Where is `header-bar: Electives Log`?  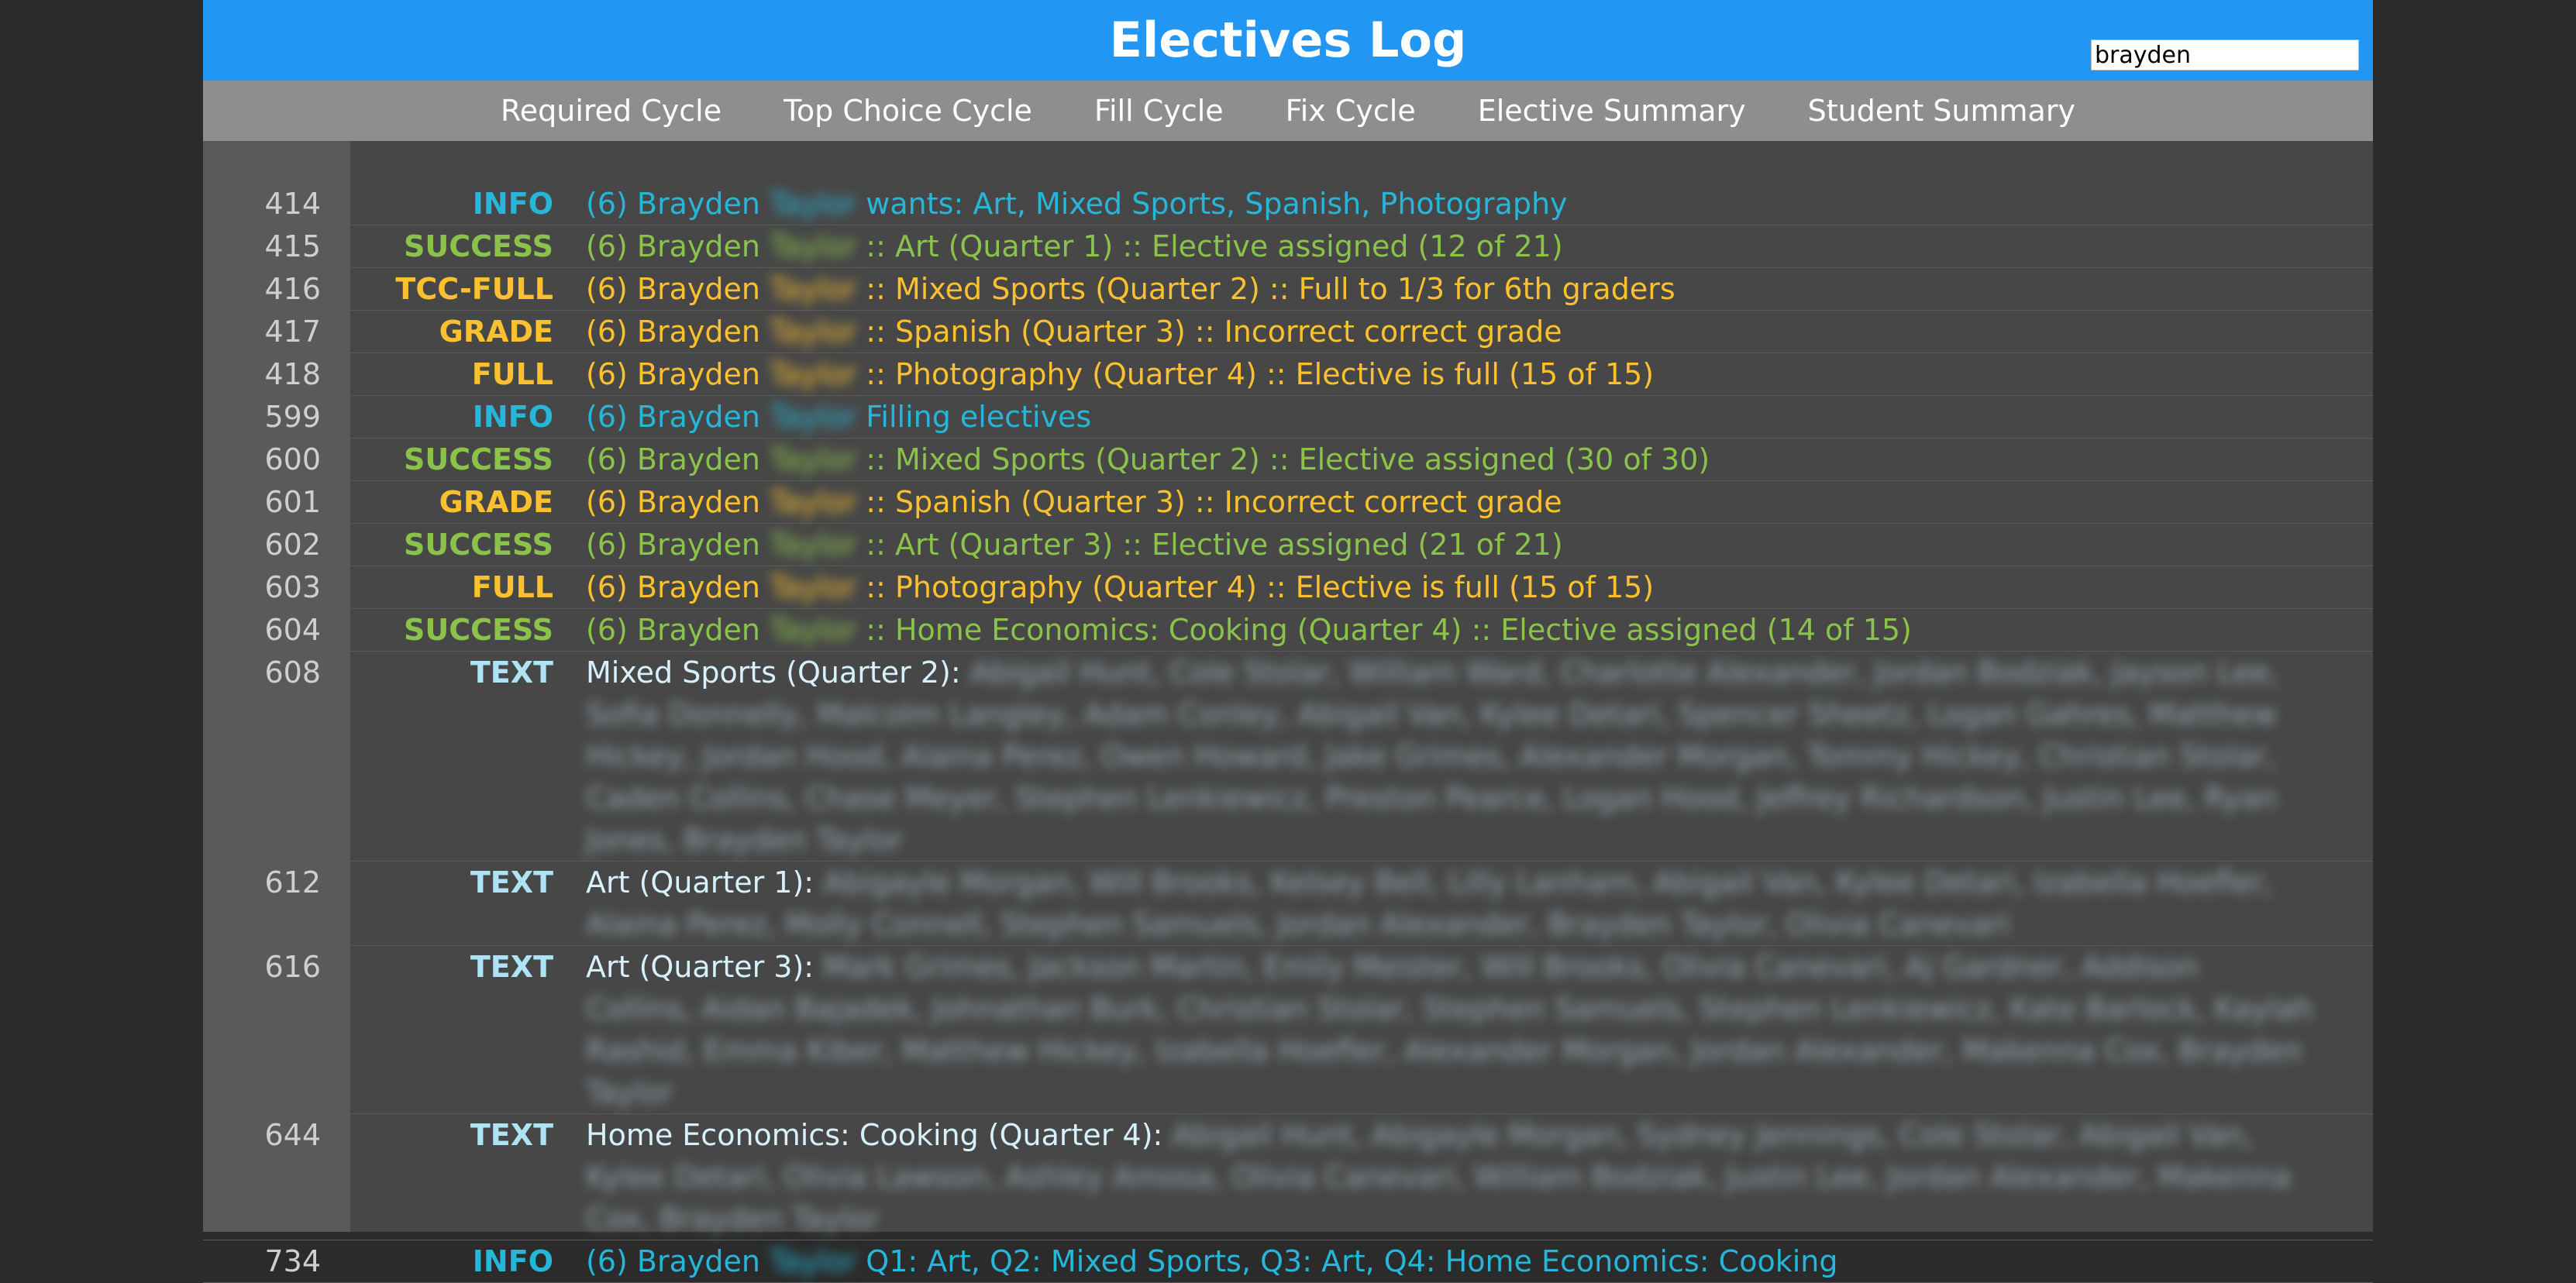
header-bar: Electives Log is located at coordinates (1288, 40).